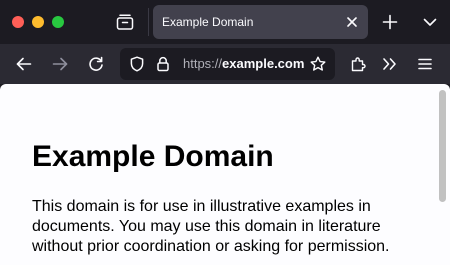 Image resolution: width=450 pixels, height=265 pixels. I want to click on tracking-protection-button, so click(137, 64).